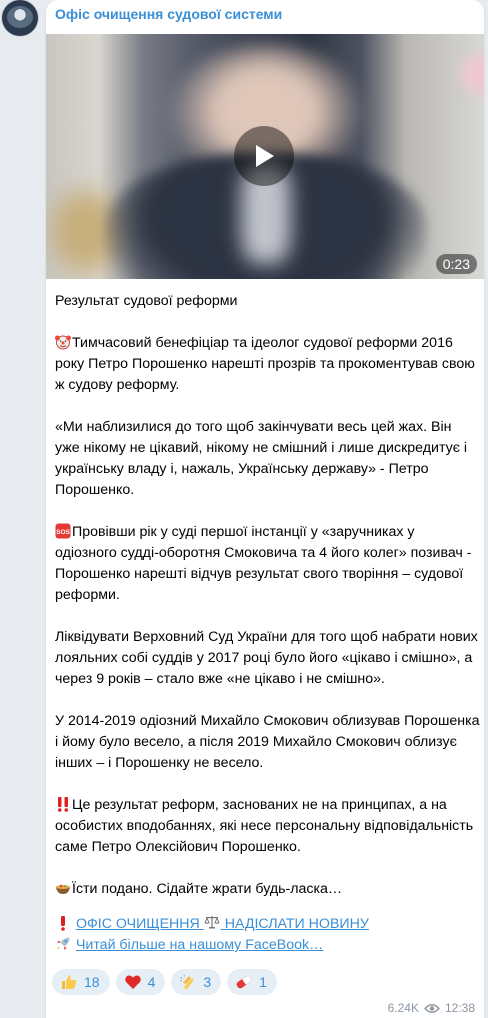  What do you see at coordinates (69, 982) in the screenshot?
I see `thumbs-up-icon` at bounding box center [69, 982].